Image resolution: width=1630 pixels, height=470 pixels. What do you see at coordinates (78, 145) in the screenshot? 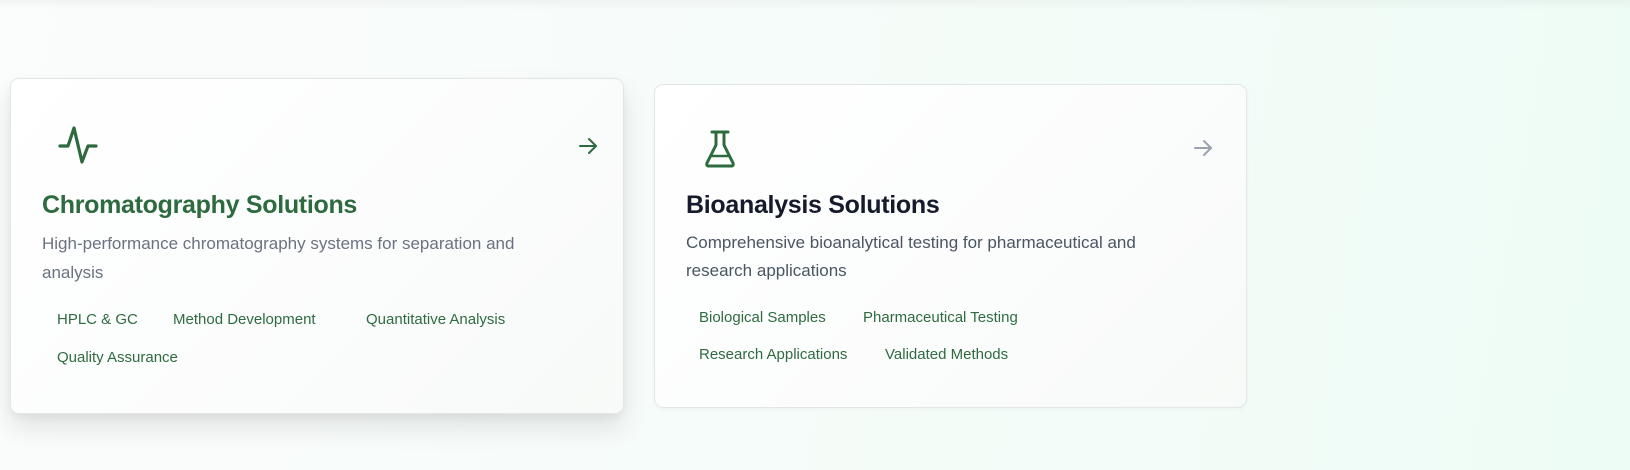
I see `activity-icon` at bounding box center [78, 145].